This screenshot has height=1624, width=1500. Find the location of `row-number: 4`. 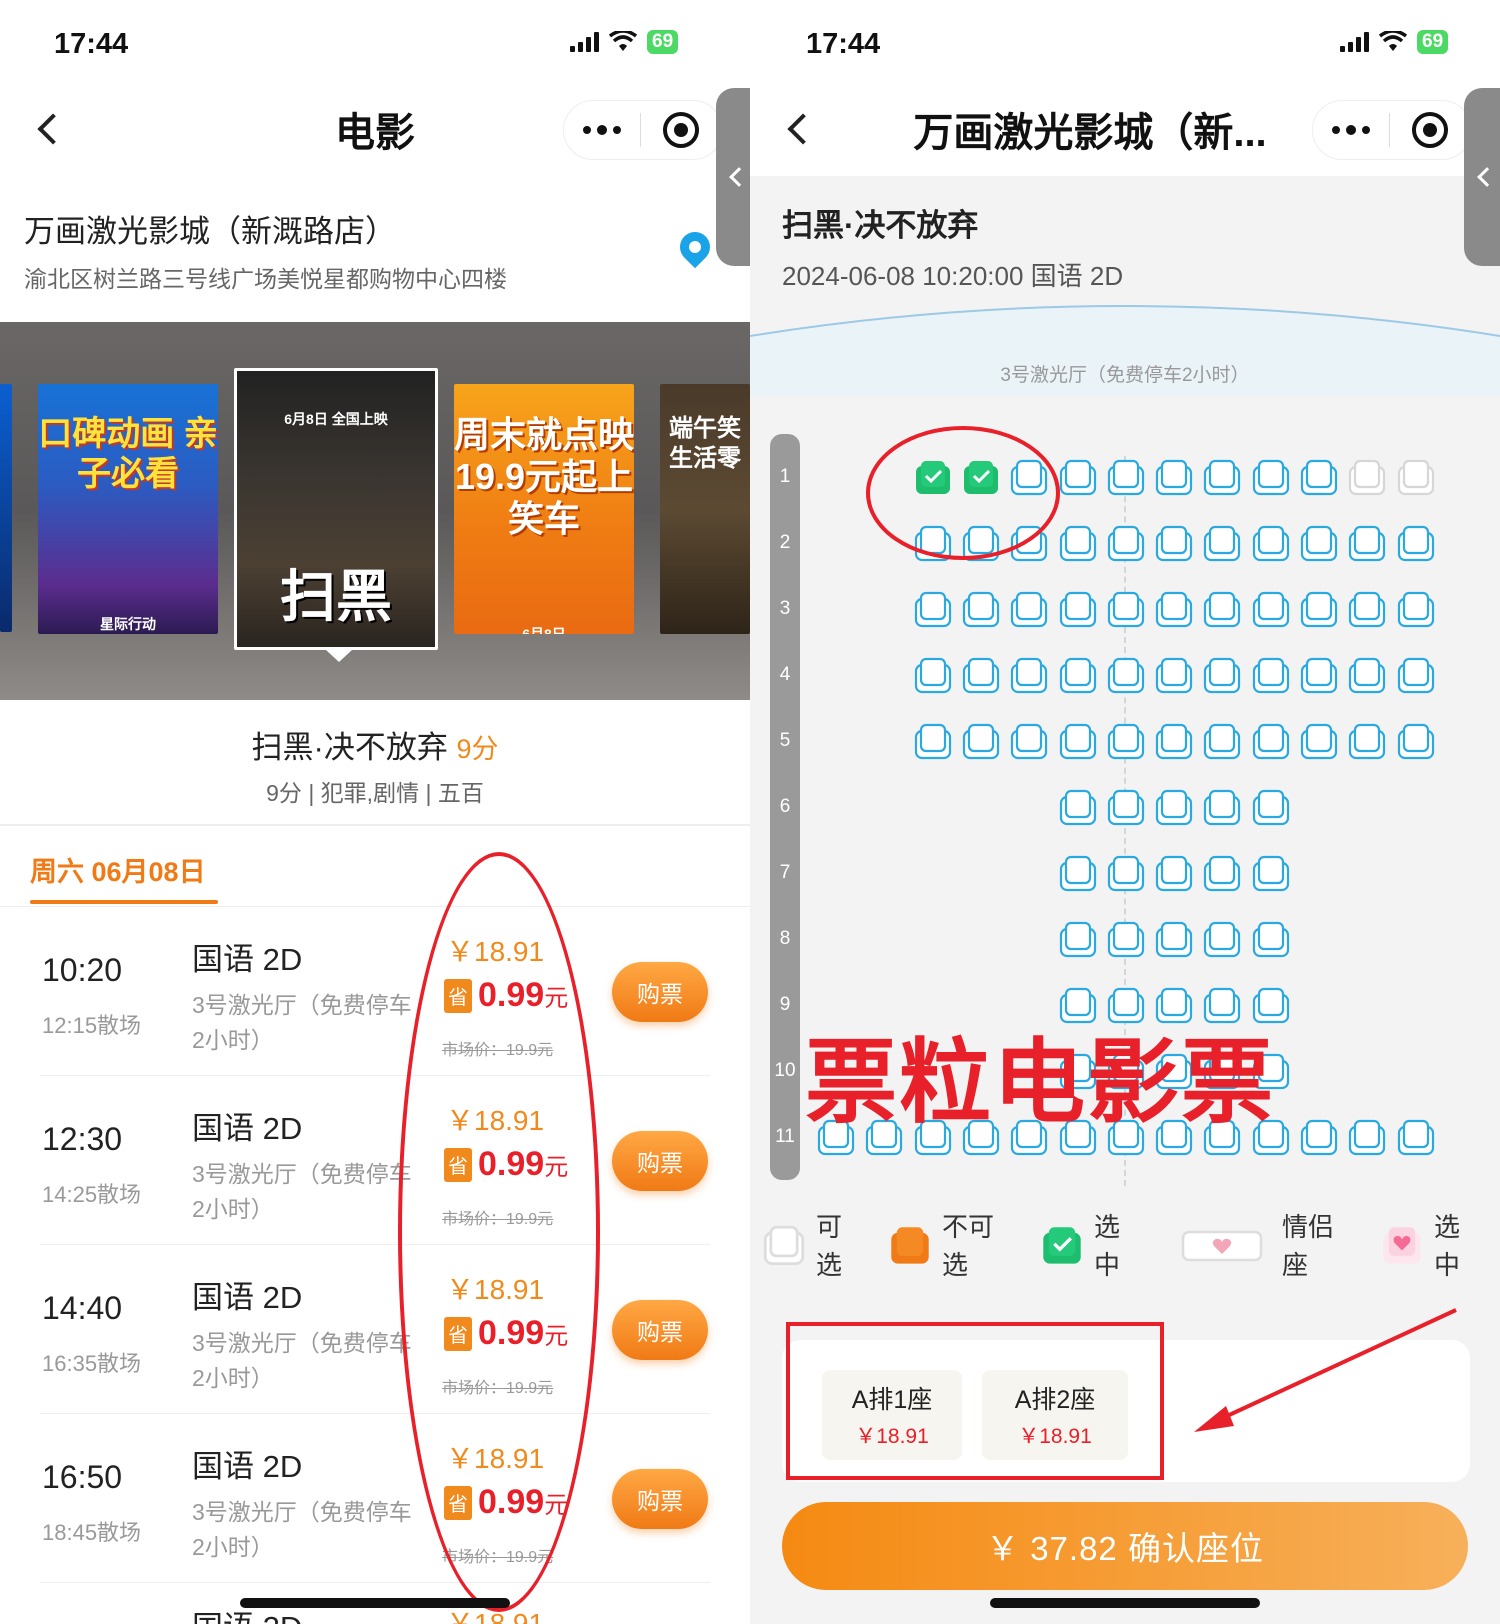

row-number: 4 is located at coordinates (785, 674).